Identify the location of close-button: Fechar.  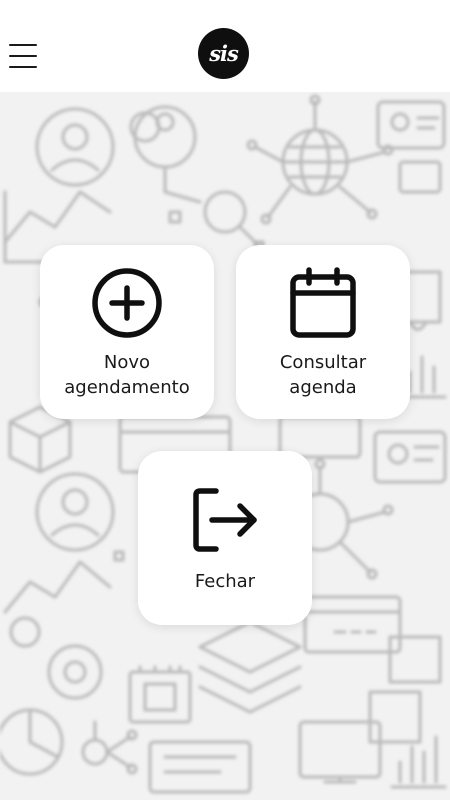
(225, 538).